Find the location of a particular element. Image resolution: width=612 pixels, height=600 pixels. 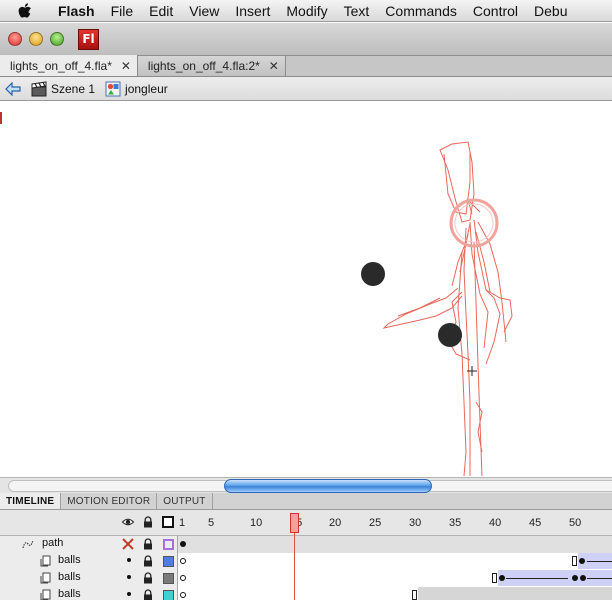

close-window-button is located at coordinates (15, 39).